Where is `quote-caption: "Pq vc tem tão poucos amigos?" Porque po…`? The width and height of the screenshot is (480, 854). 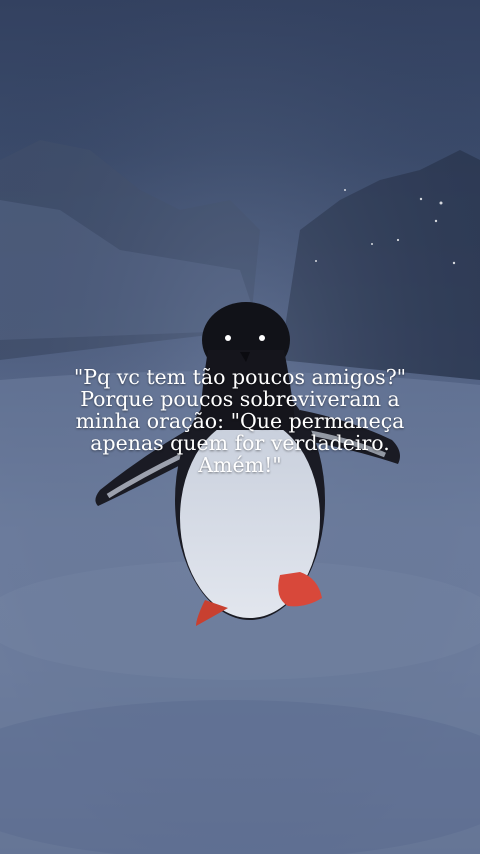
quote-caption: "Pq vc tem tão poucos amigos?" Porque po… is located at coordinates (240, 421).